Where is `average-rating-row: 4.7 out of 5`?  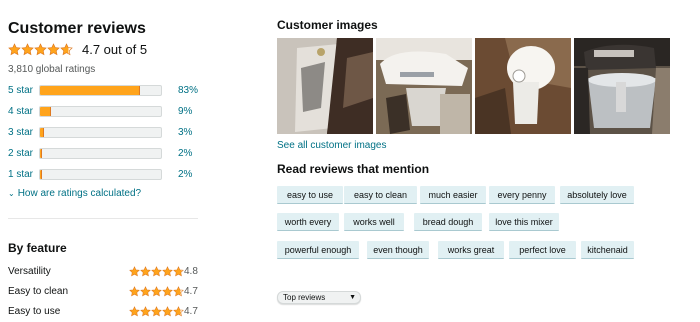
average-rating-row: 4.7 out of 5 is located at coordinates (77, 49).